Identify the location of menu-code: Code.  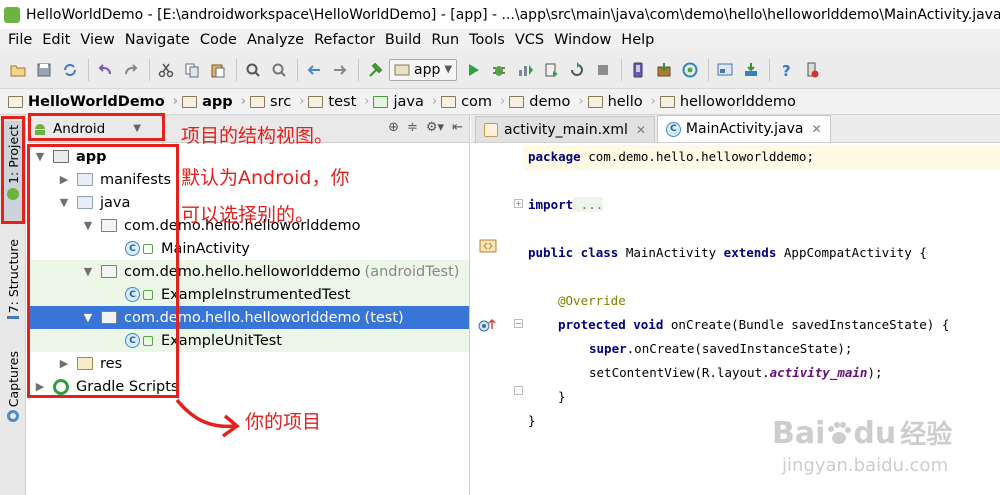
(218, 40).